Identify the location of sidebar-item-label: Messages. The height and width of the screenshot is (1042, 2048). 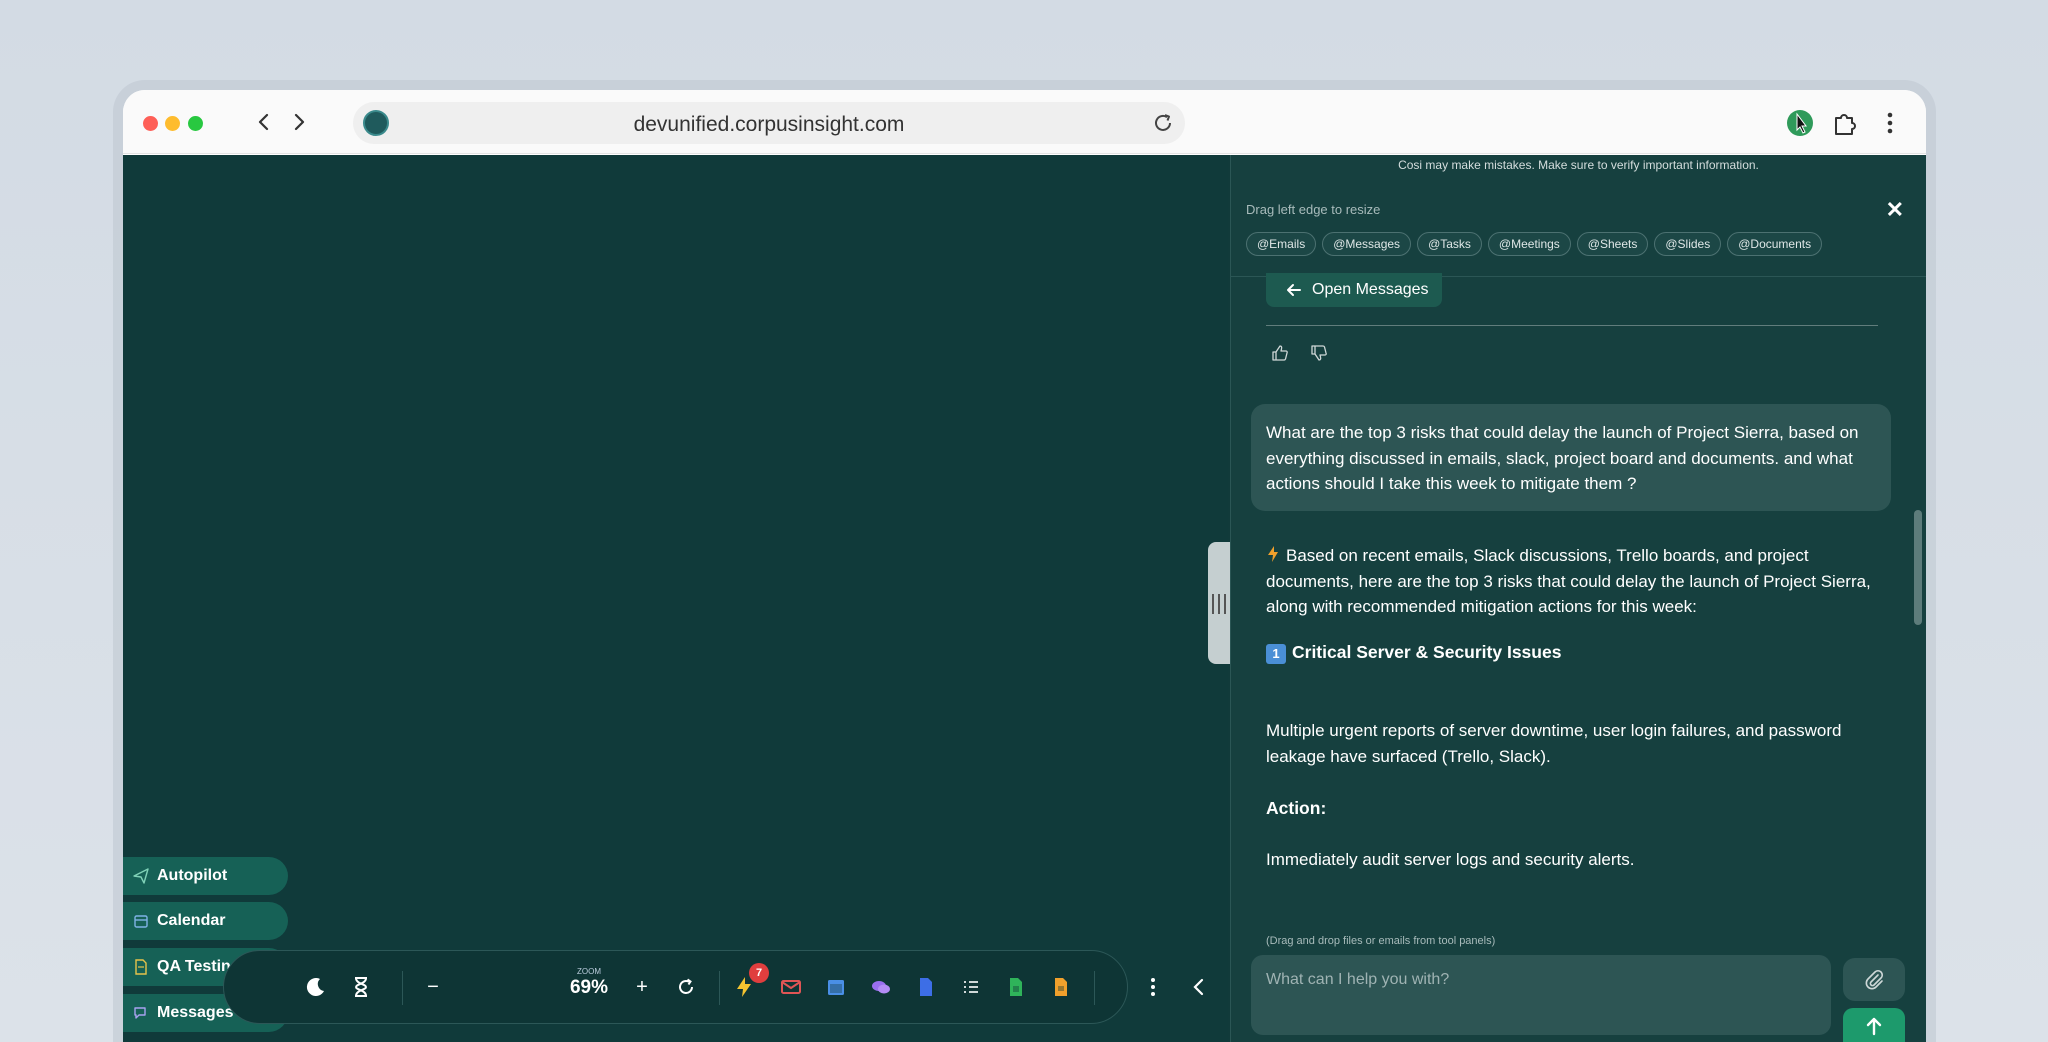
(195, 1012).